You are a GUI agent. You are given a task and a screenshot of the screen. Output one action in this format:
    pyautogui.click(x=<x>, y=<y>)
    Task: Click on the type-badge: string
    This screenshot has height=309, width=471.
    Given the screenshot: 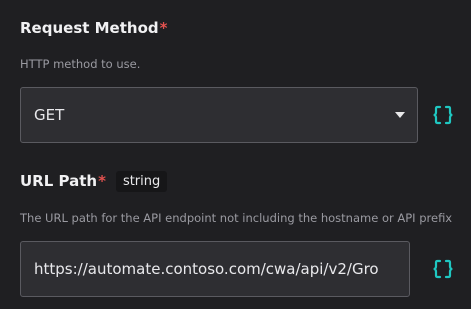 What is the action you would take?
    pyautogui.click(x=141, y=181)
    